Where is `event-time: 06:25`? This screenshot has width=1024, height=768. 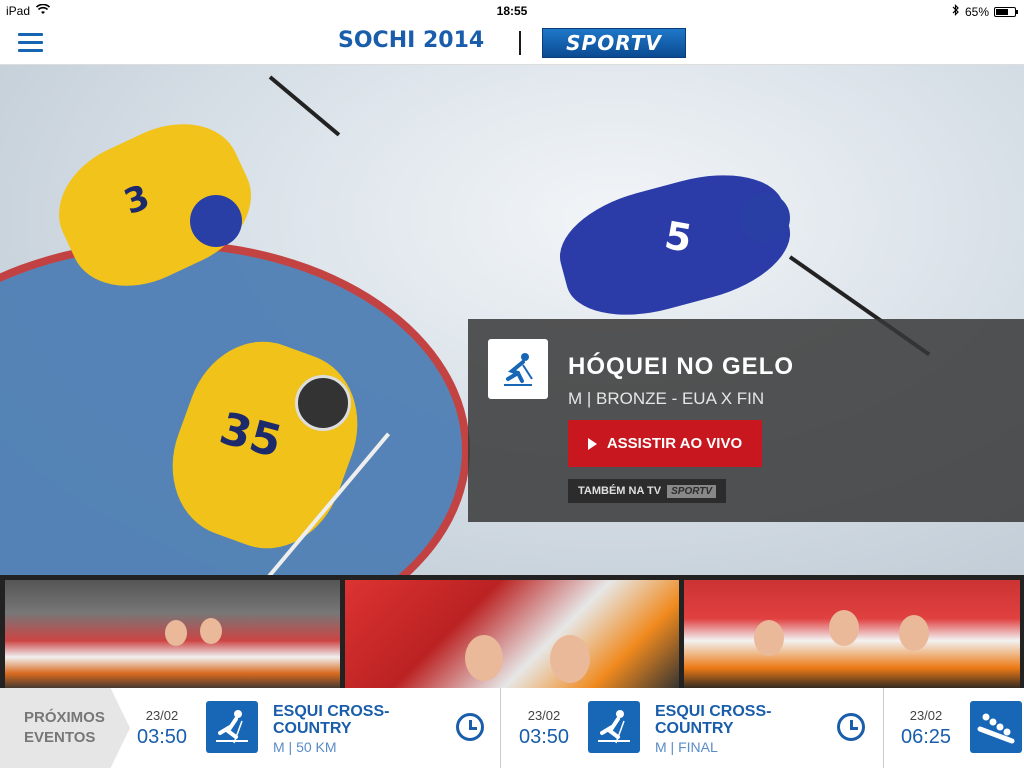
event-time: 06:25 is located at coordinates (926, 737).